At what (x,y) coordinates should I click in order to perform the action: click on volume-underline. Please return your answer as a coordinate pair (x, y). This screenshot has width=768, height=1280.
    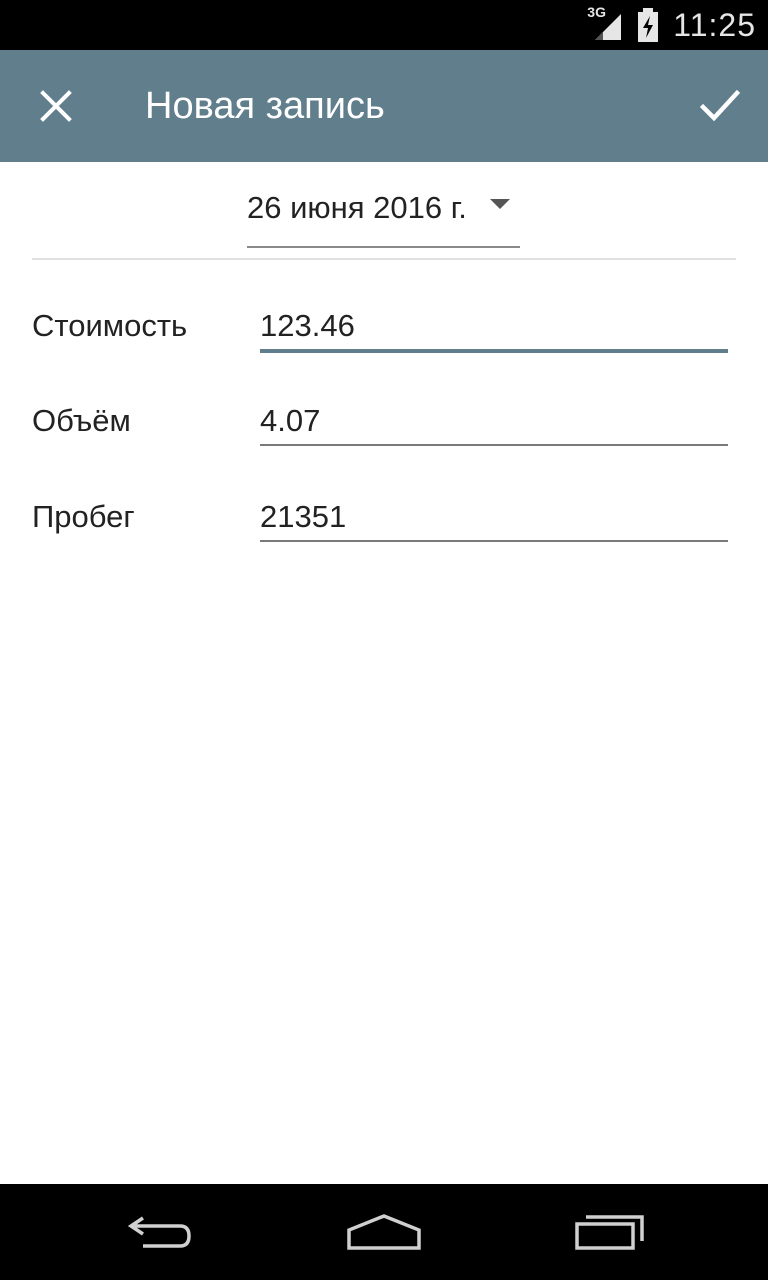
    Looking at the image, I should click on (494, 445).